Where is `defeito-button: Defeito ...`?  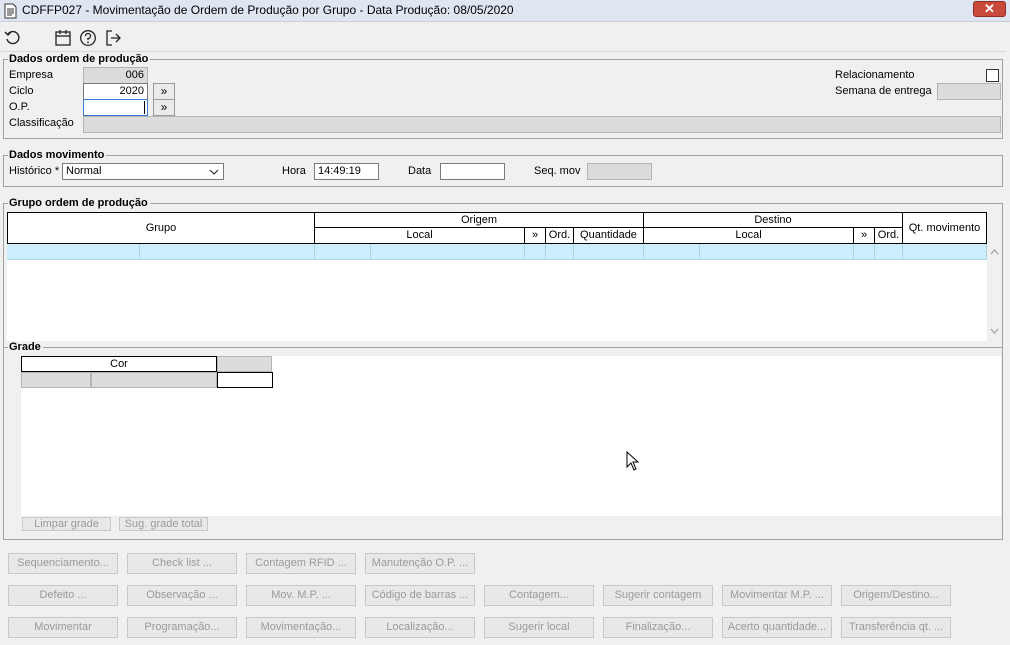 defeito-button: Defeito ... is located at coordinates (63, 595).